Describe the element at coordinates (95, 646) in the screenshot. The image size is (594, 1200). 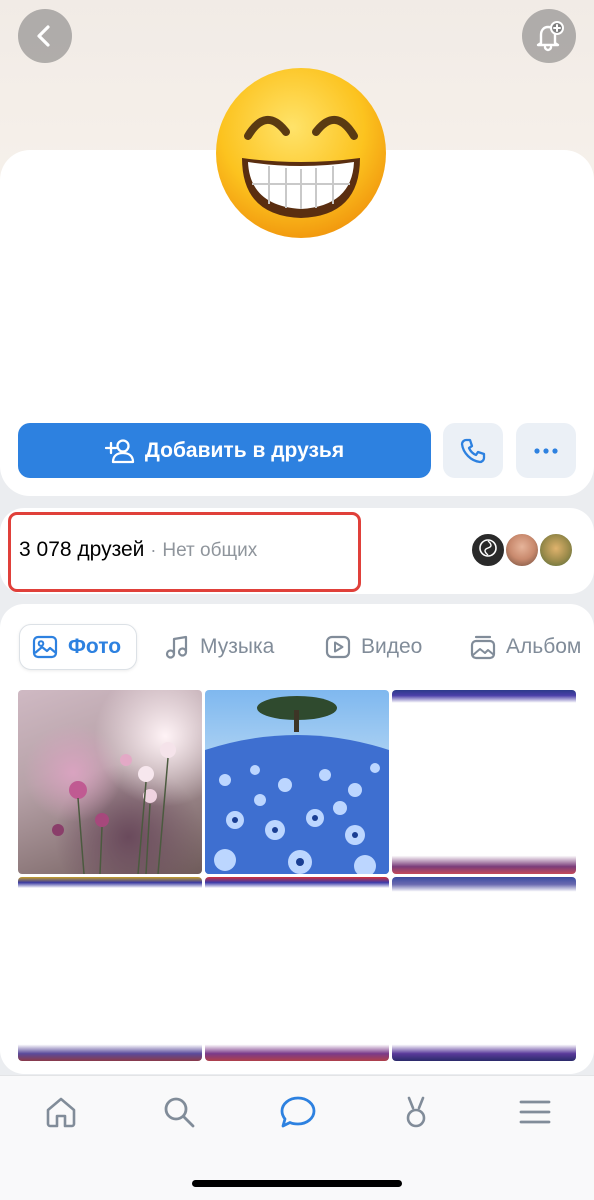
I see `tab-label: Фото` at that location.